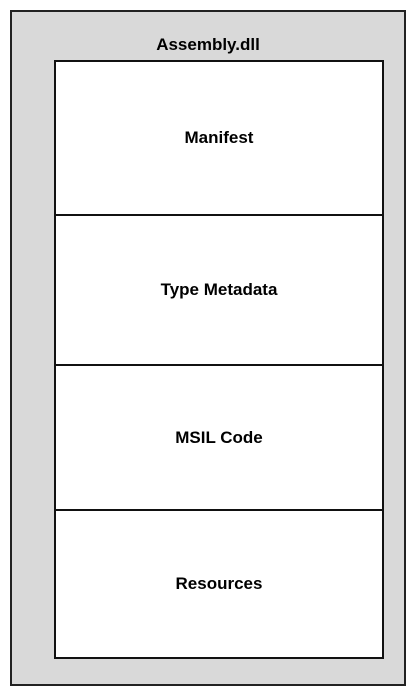 This screenshot has height=686, width=420. What do you see at coordinates (208, 44) in the screenshot?
I see `assembly-title: Assembly.dll` at bounding box center [208, 44].